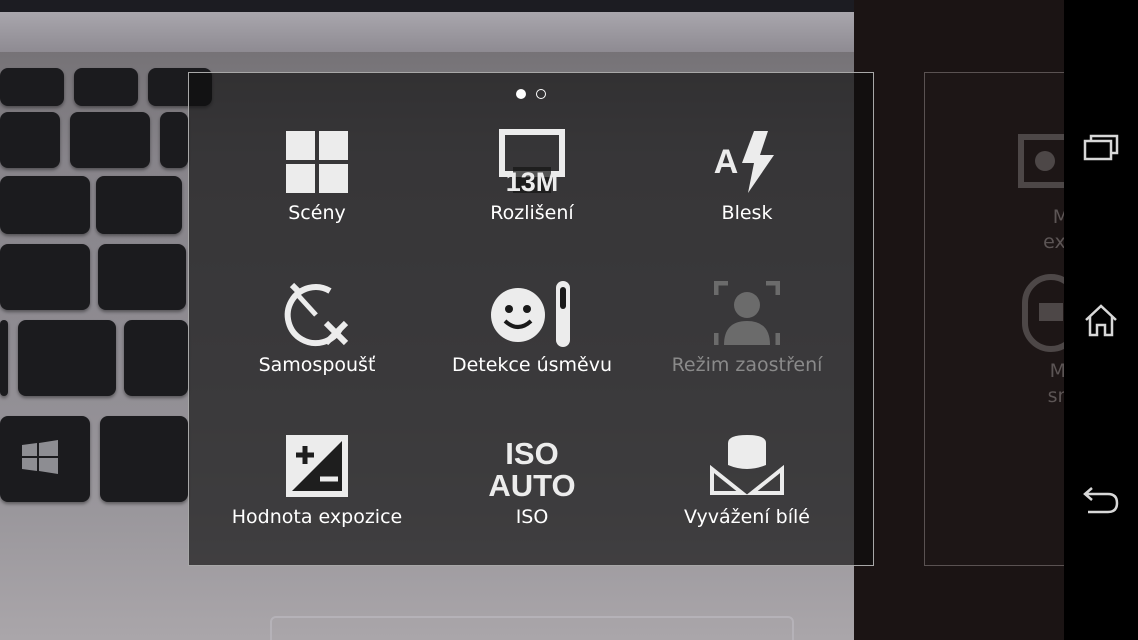  Describe the element at coordinates (747, 313) in the screenshot. I see `focus-mode-icon` at that location.